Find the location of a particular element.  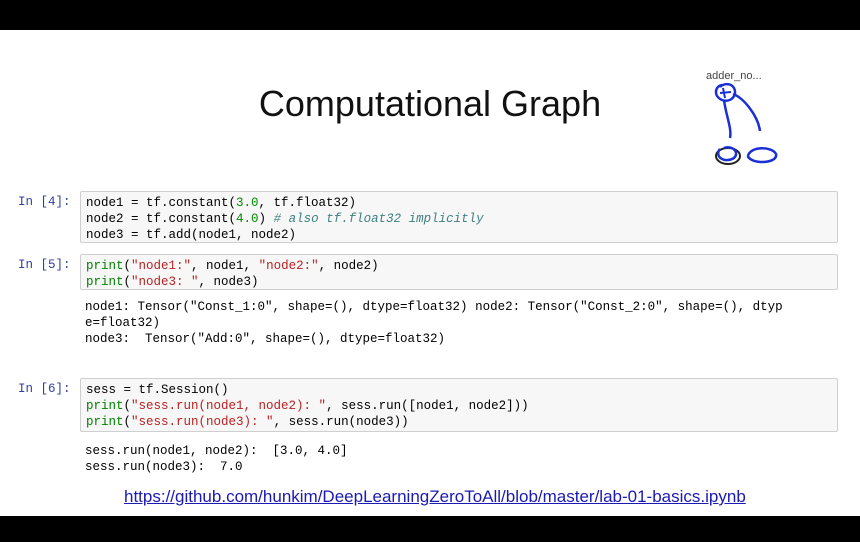

code-token: , node1, is located at coordinates (225, 266).